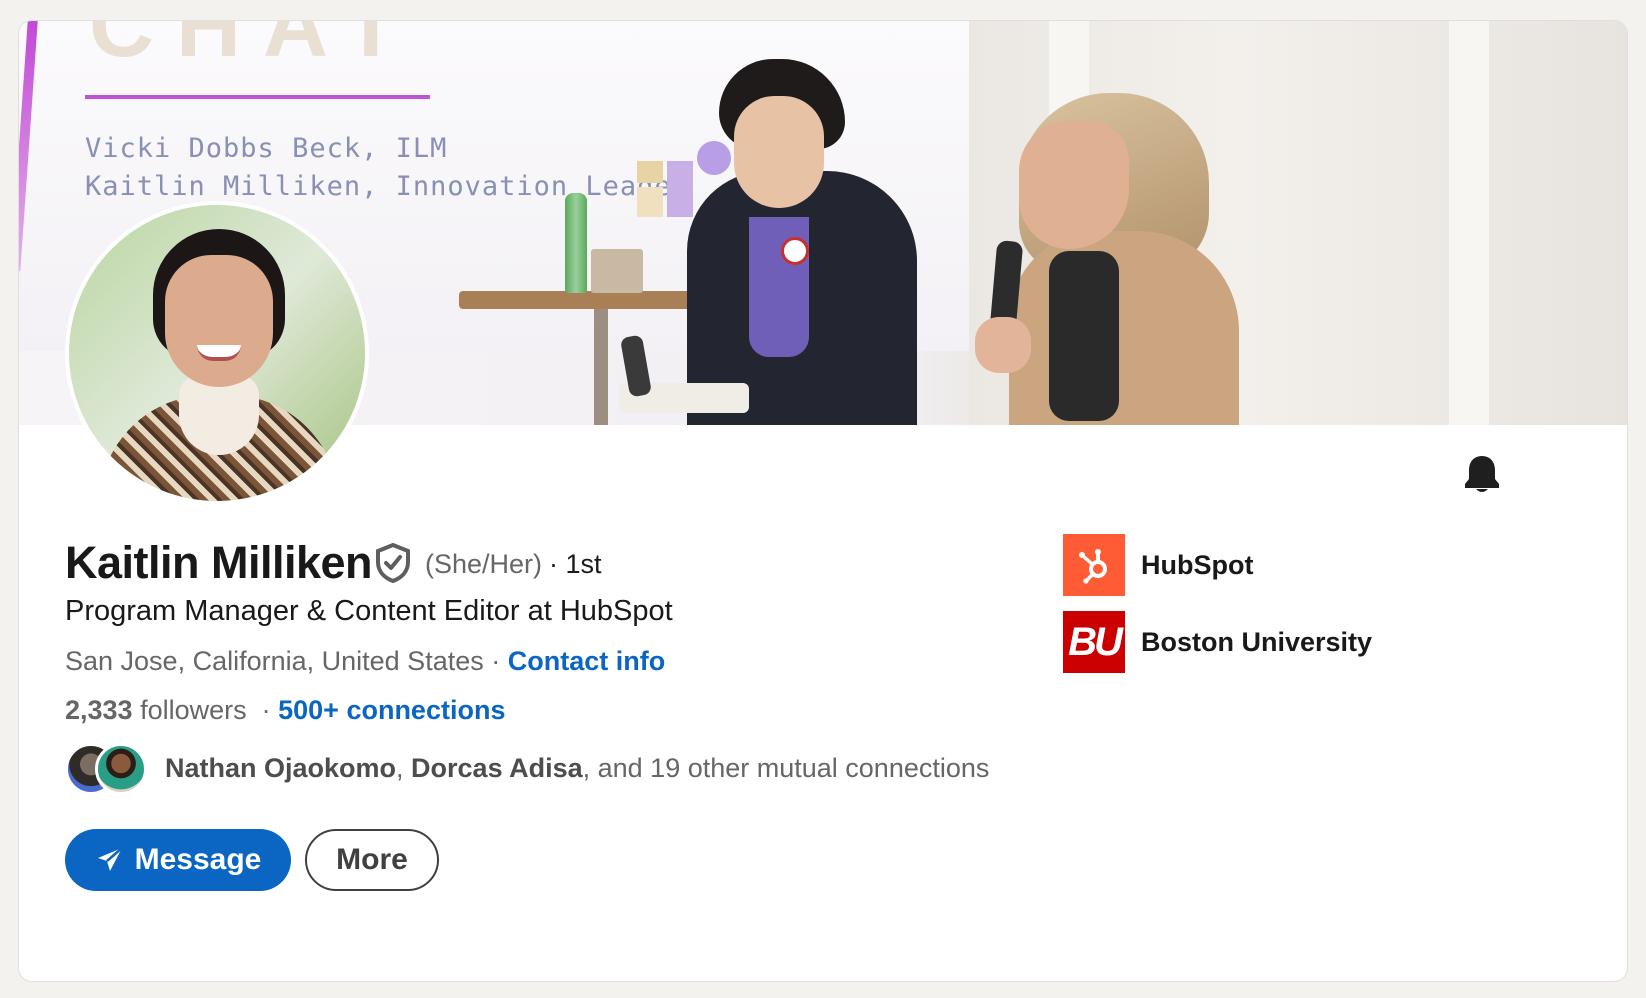  What do you see at coordinates (1094, 565) in the screenshot?
I see `hubspot-sprocket-icon` at bounding box center [1094, 565].